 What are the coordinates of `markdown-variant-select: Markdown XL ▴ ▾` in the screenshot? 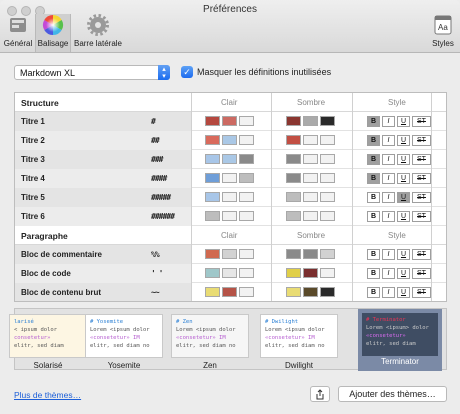 It's located at (92, 72).